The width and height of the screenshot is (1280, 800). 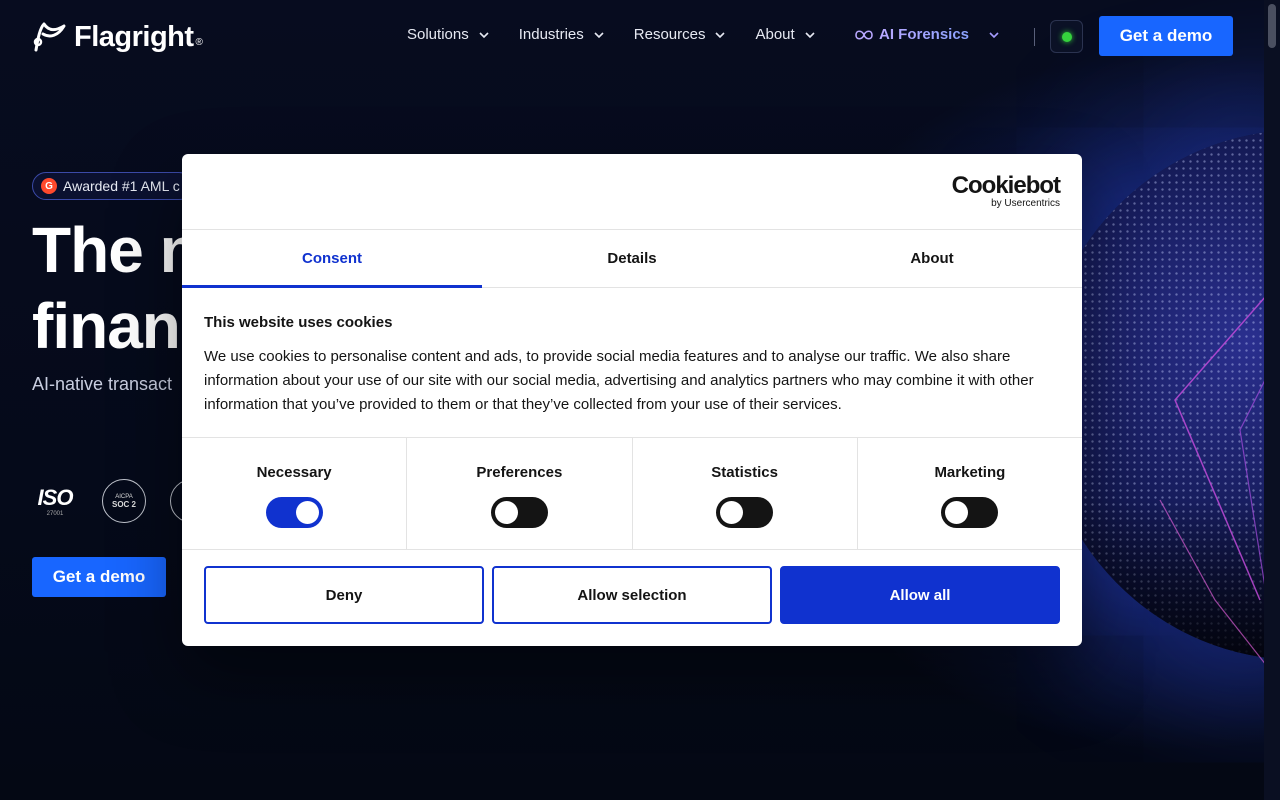 What do you see at coordinates (626, 34) in the screenshot?
I see `main-nav: Solutions Industries Resources About` at bounding box center [626, 34].